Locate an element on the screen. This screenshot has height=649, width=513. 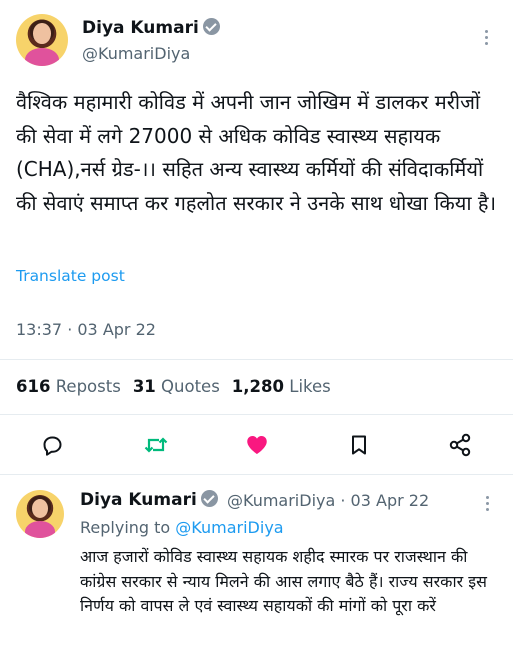
bookmark-icon is located at coordinates (359, 445).